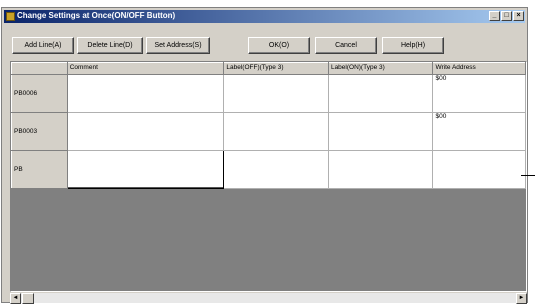 The width and height of the screenshot is (535, 308). What do you see at coordinates (110, 45) in the screenshot?
I see `delete-line-button: Delete Line(D)` at bounding box center [110, 45].